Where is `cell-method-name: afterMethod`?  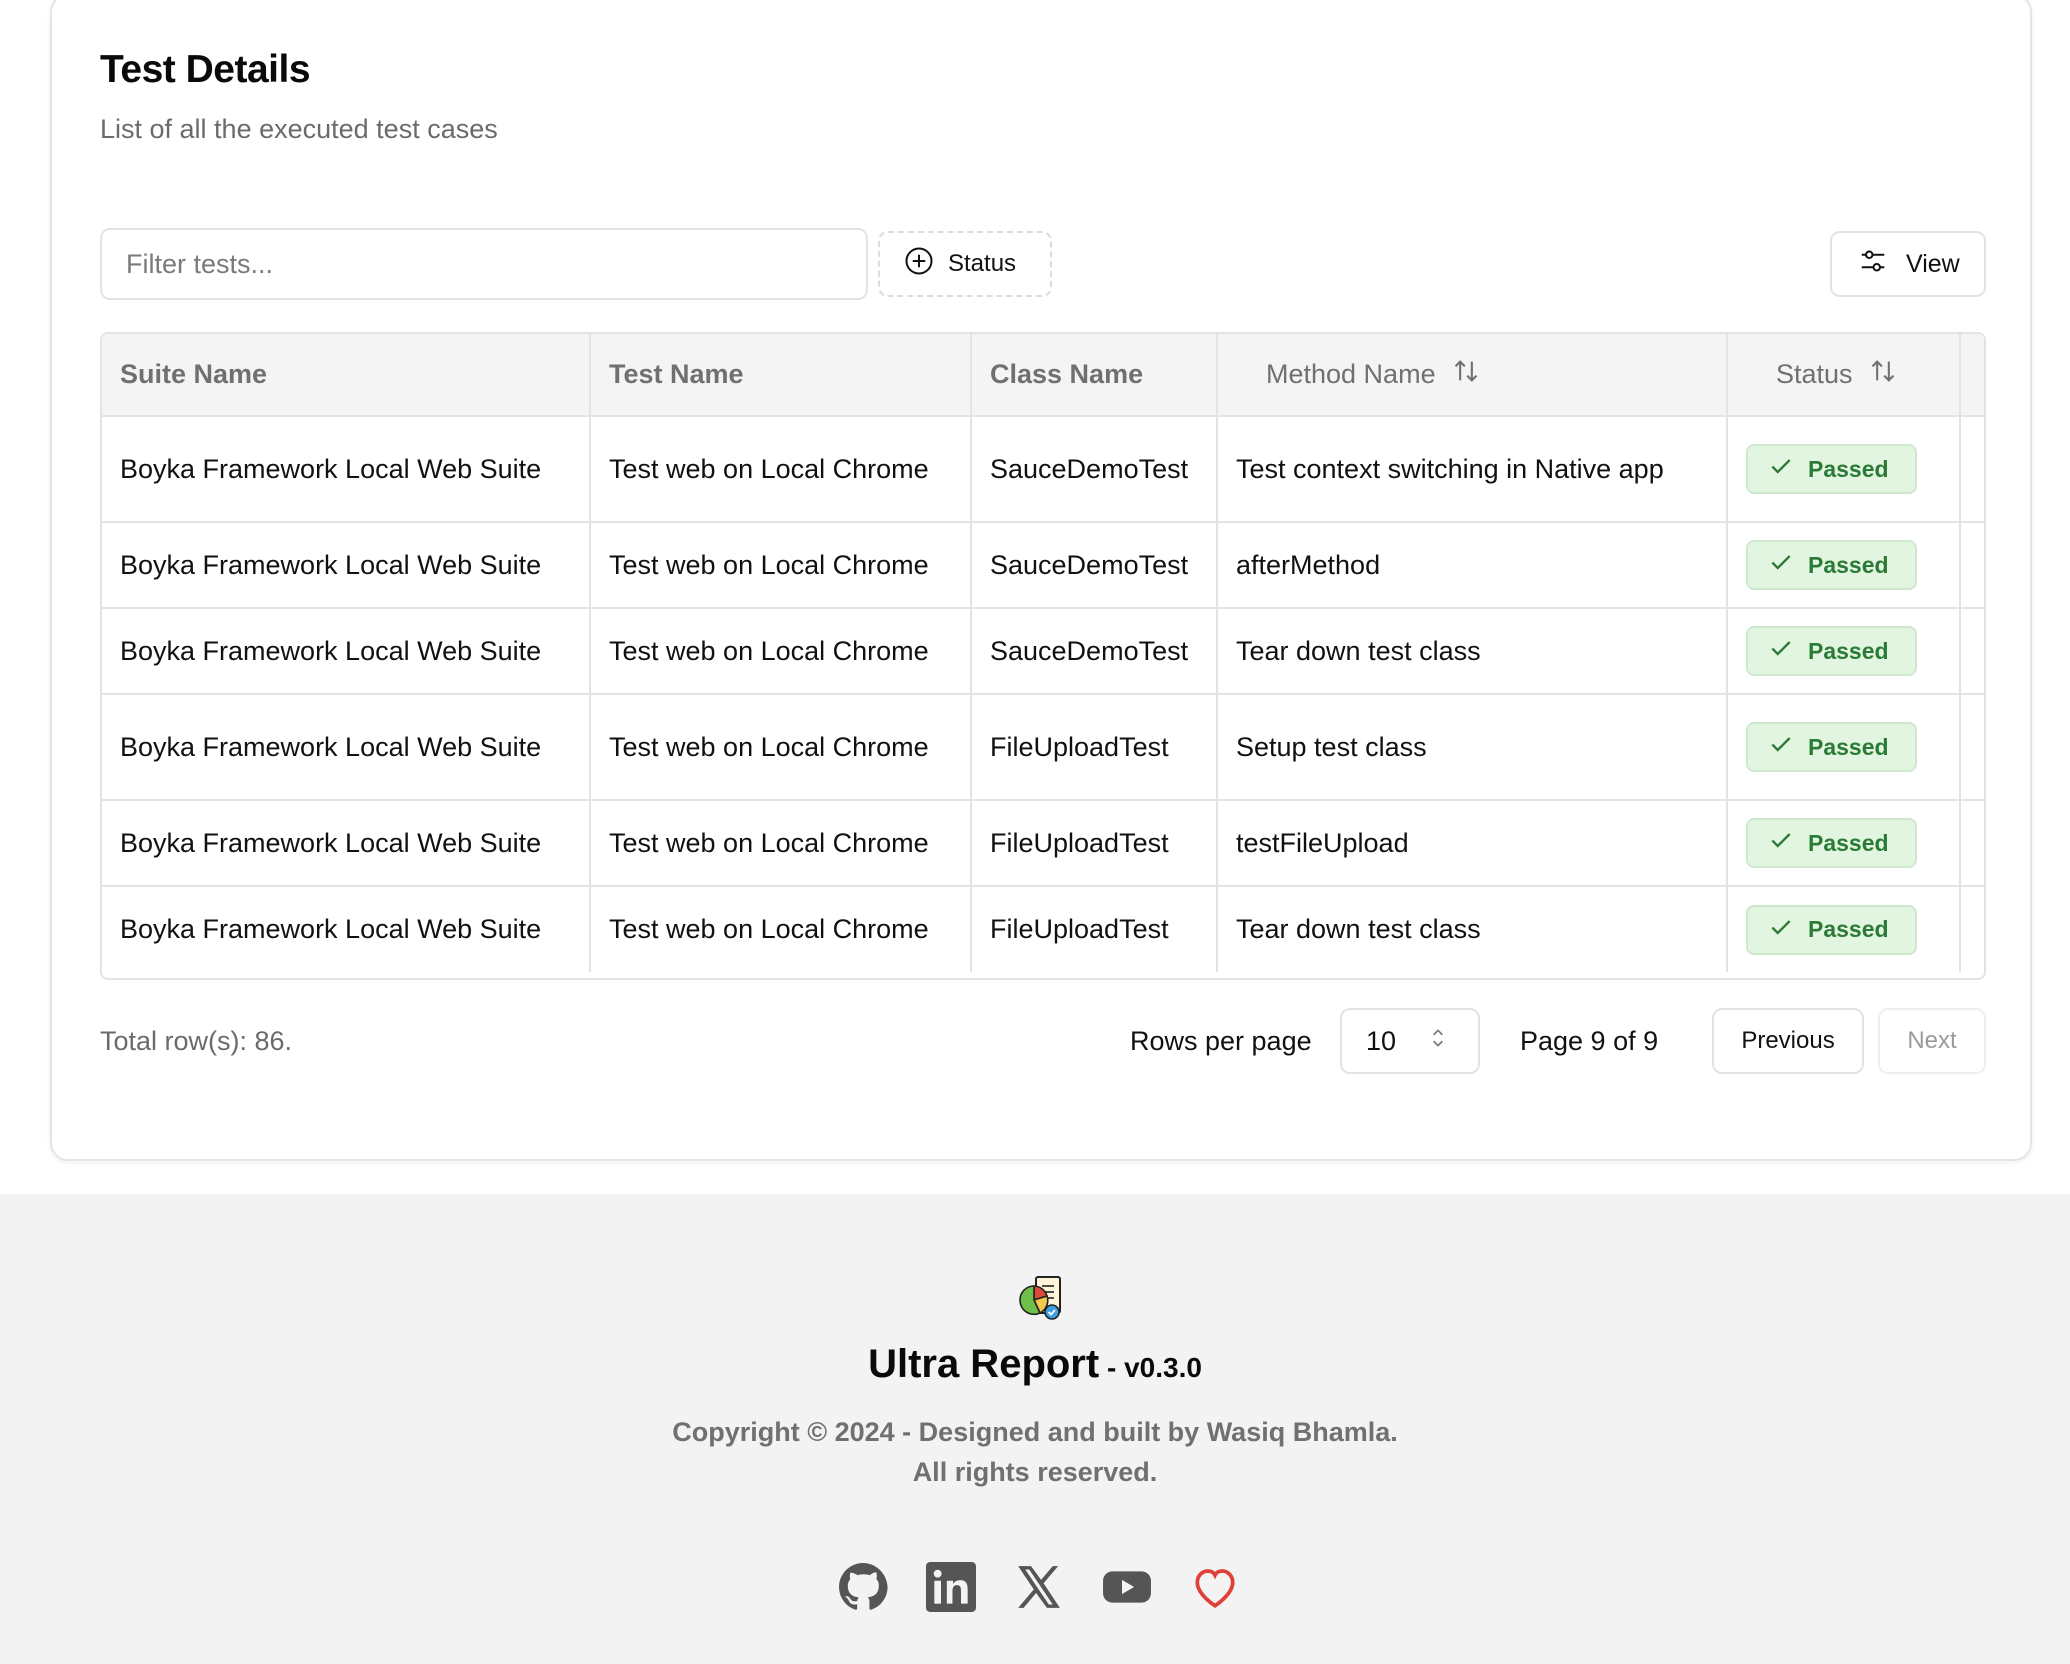
cell-method-name: afterMethod is located at coordinates (1472, 565).